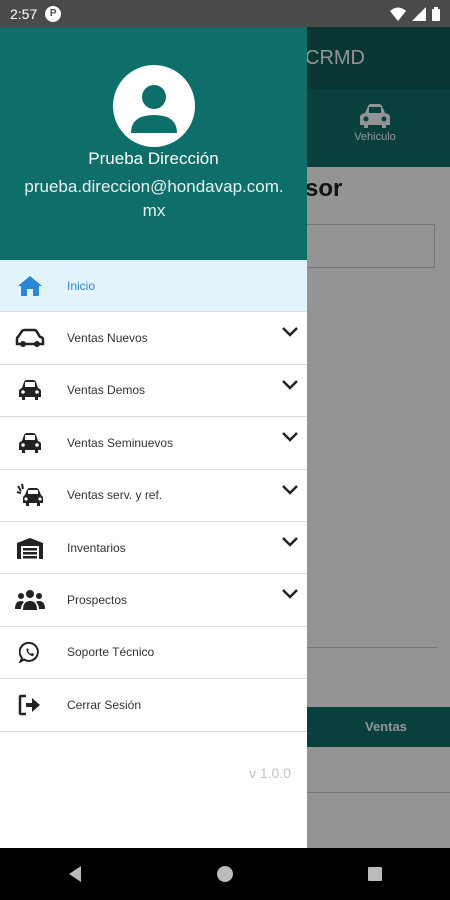 The width and height of the screenshot is (450, 900). Describe the element at coordinates (111, 652) in the screenshot. I see `menu-label: Soporte Técnico` at that location.